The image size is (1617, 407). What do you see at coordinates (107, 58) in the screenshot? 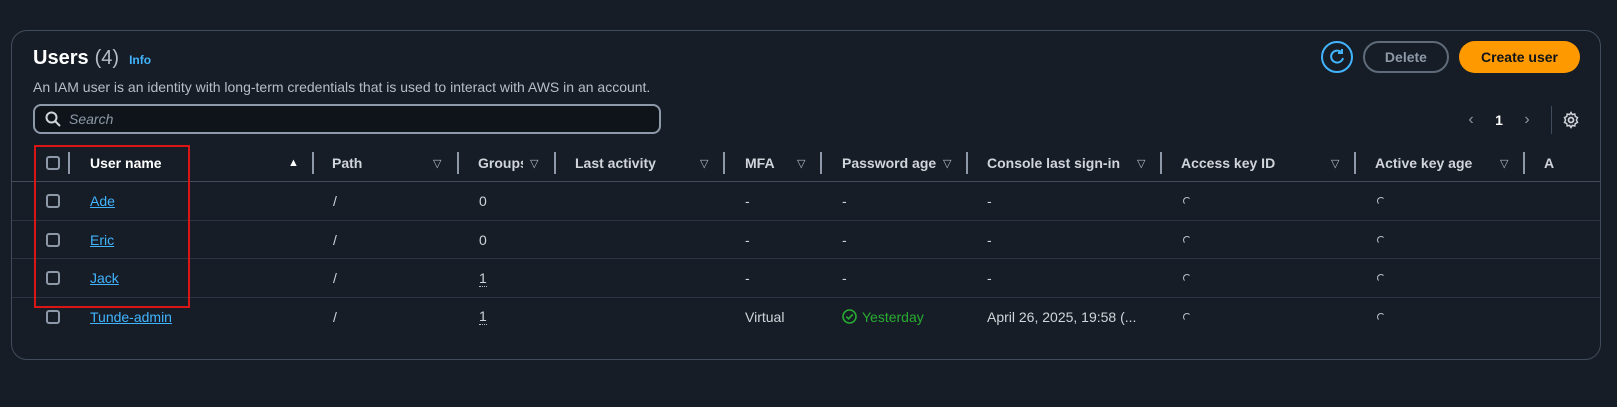
I see `users-count: (4)` at bounding box center [107, 58].